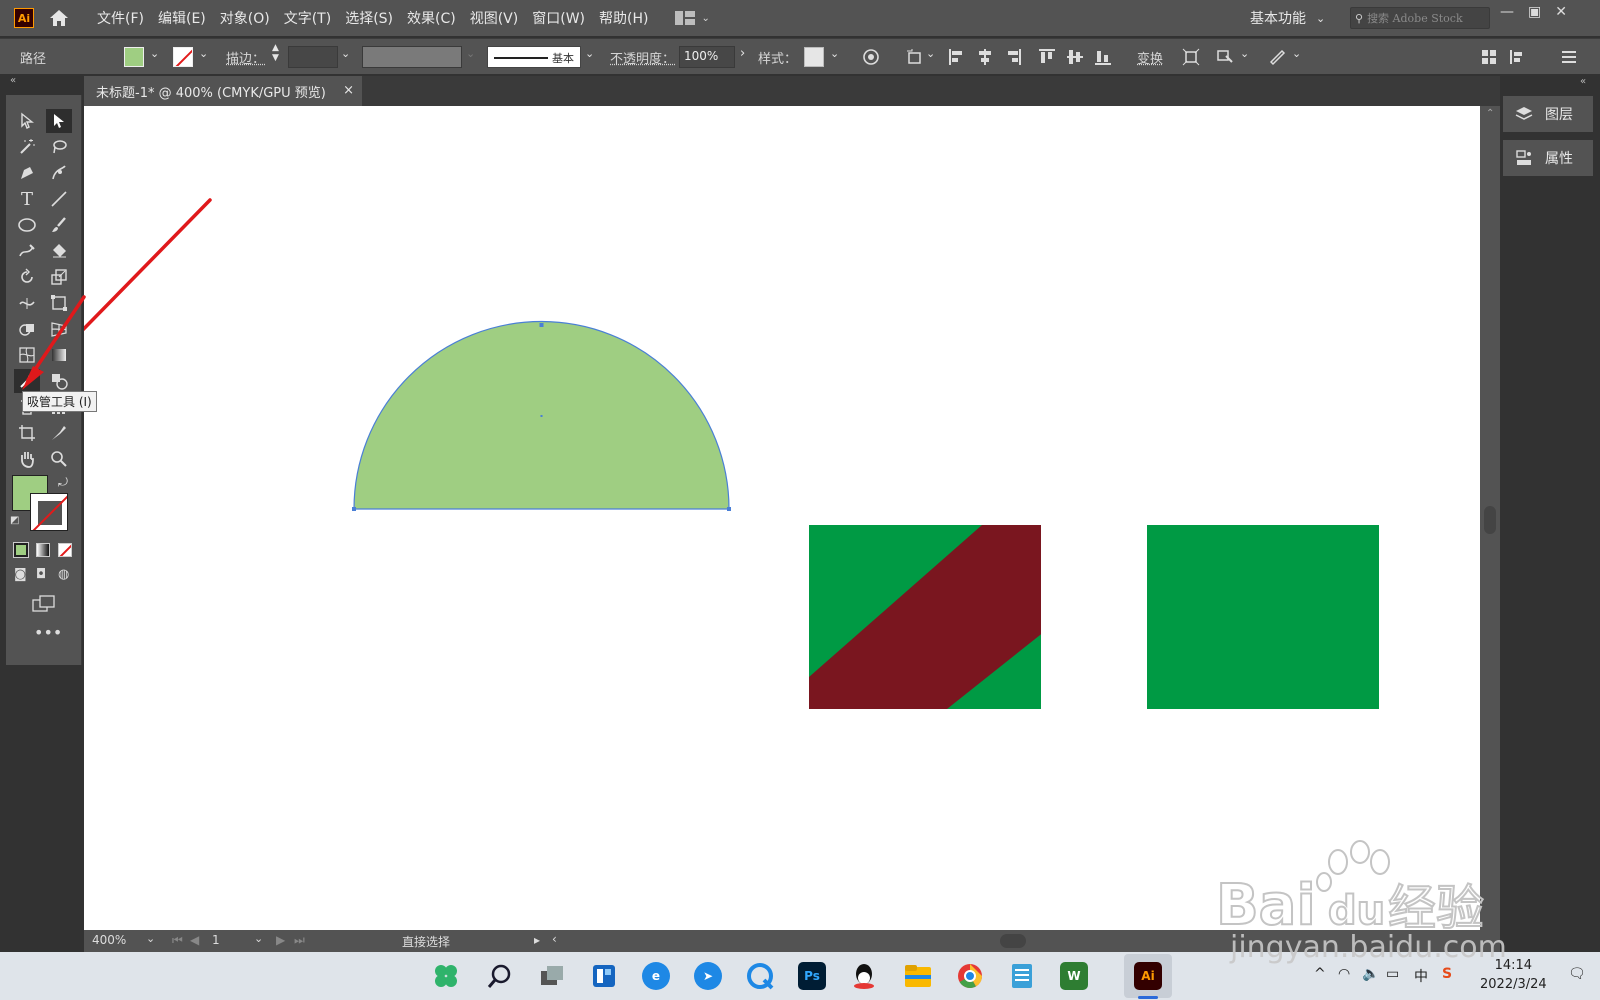 The height and width of the screenshot is (1000, 1600). Describe the element at coordinates (604, 976) in the screenshot. I see `widgets-icon` at that location.